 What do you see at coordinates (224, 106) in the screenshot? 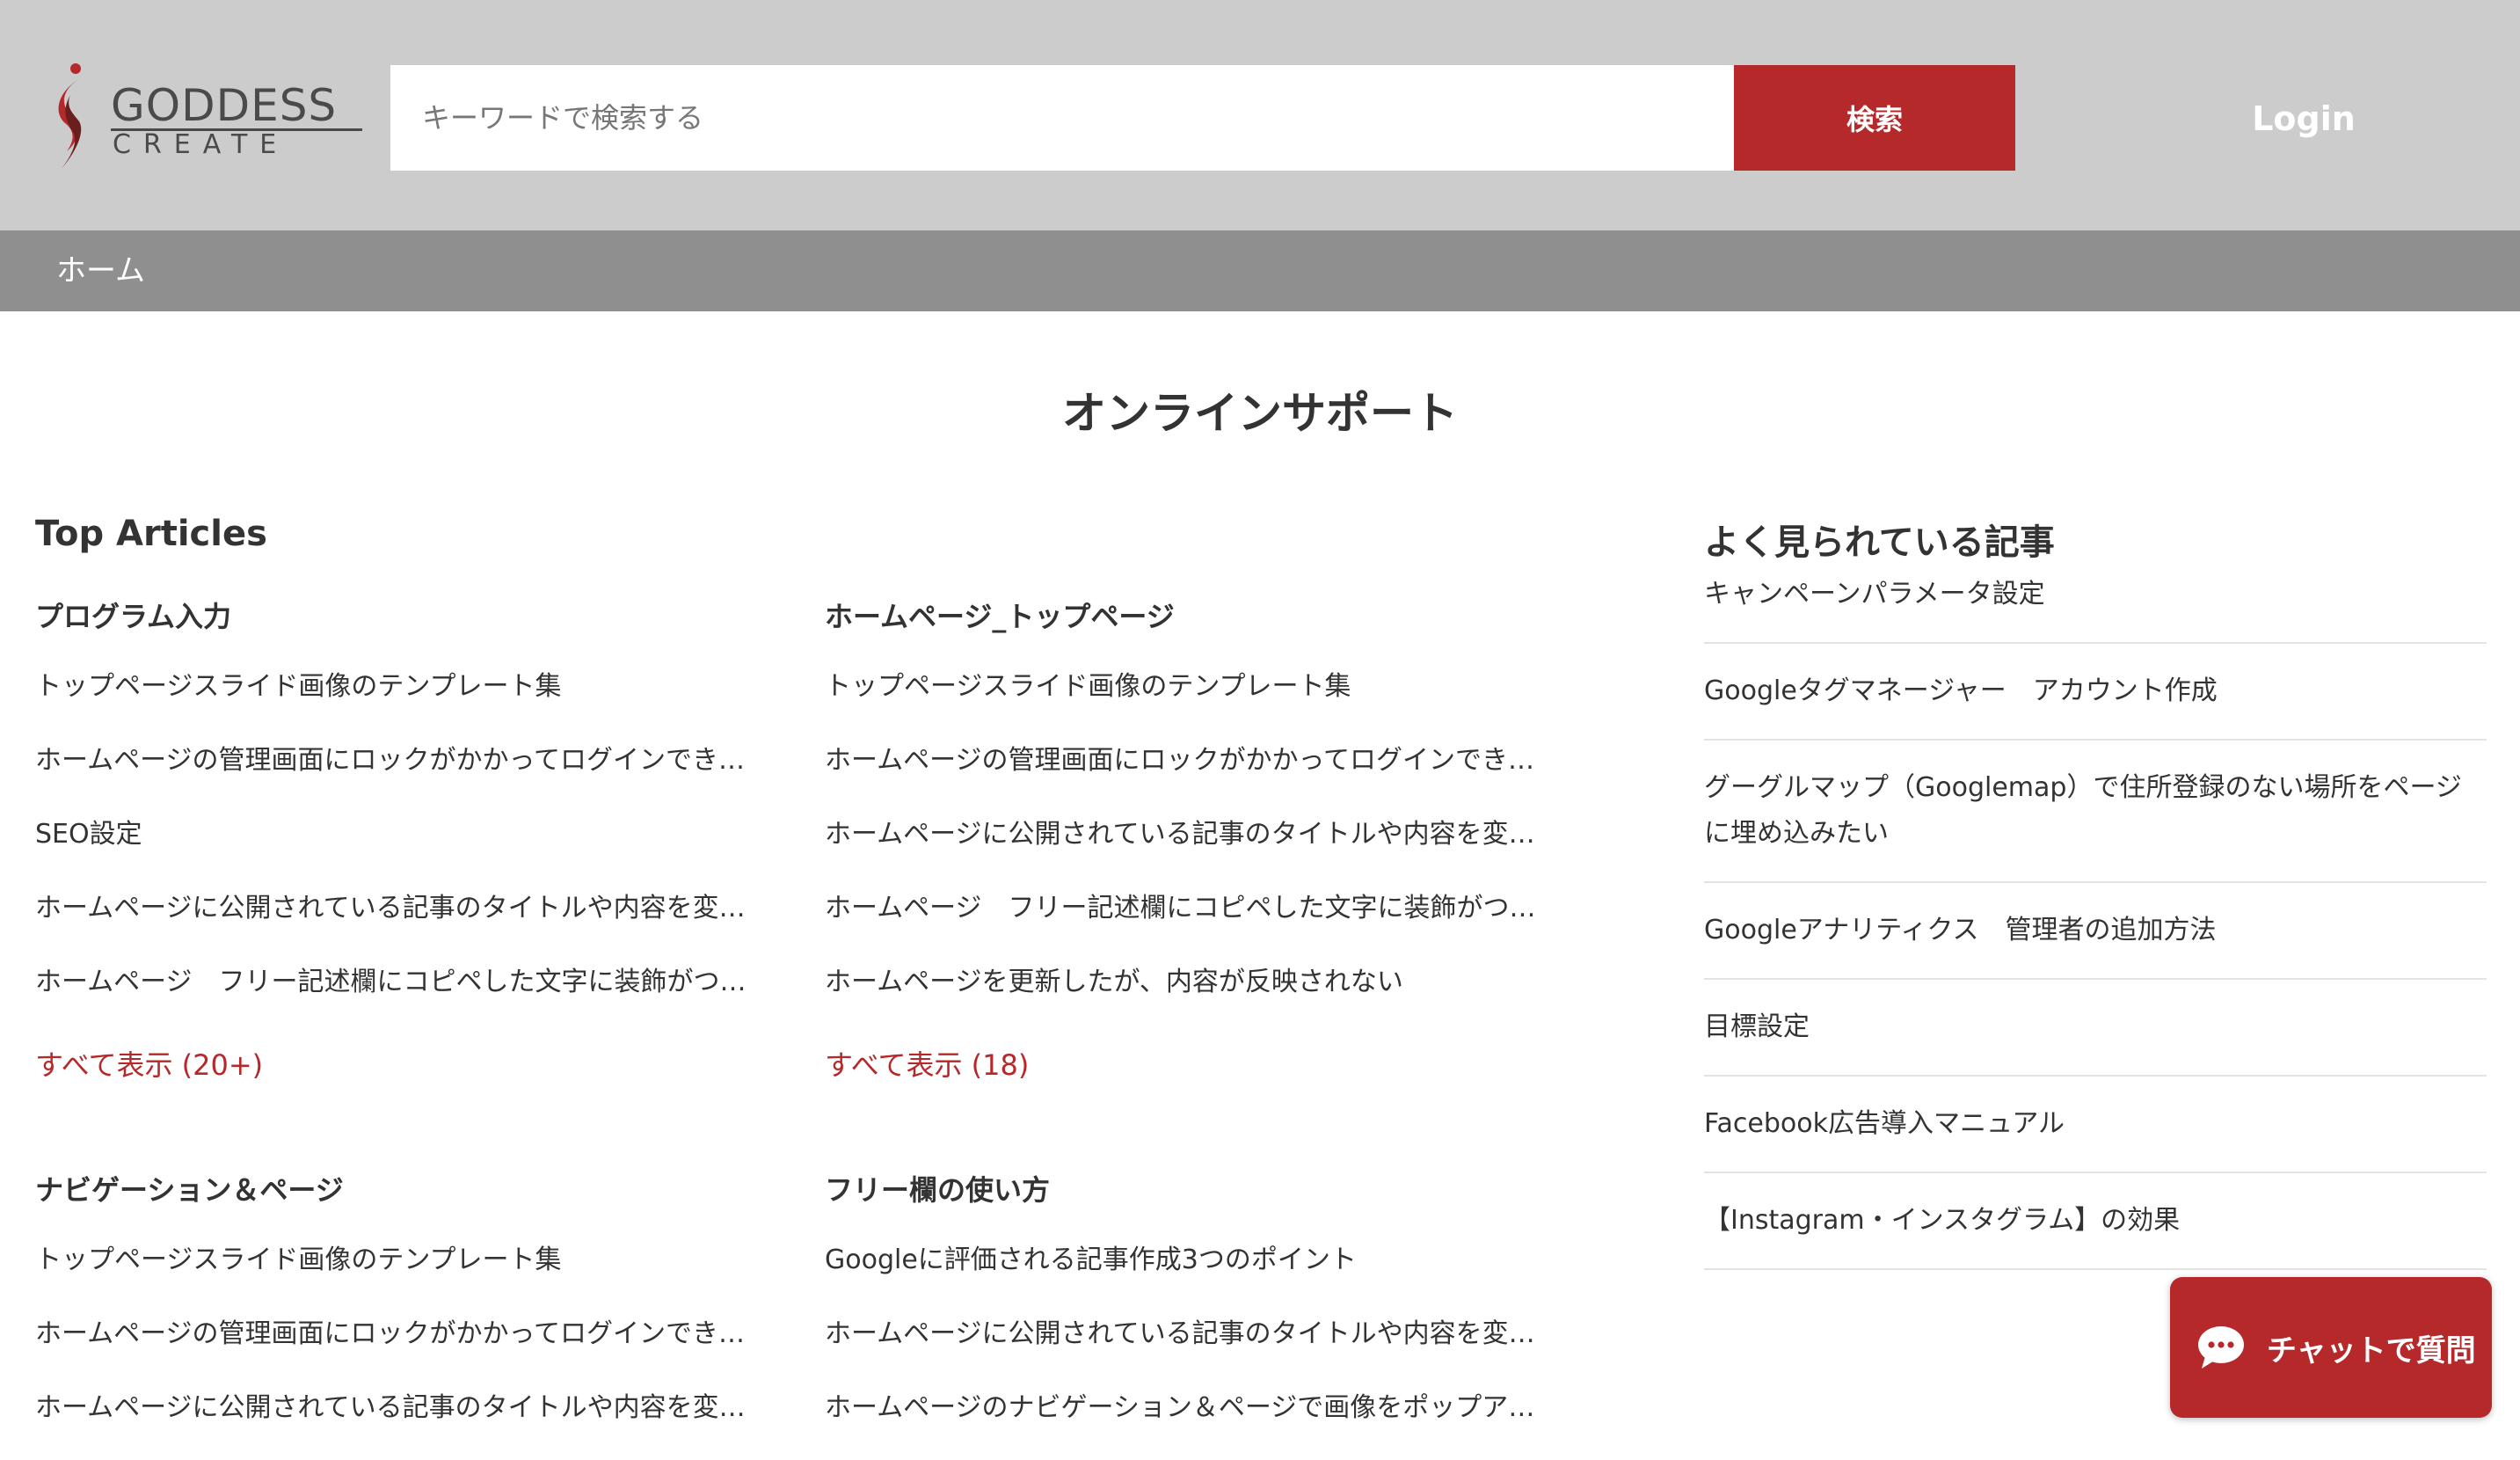
I see `logo-wordmark: GODDESS` at bounding box center [224, 106].